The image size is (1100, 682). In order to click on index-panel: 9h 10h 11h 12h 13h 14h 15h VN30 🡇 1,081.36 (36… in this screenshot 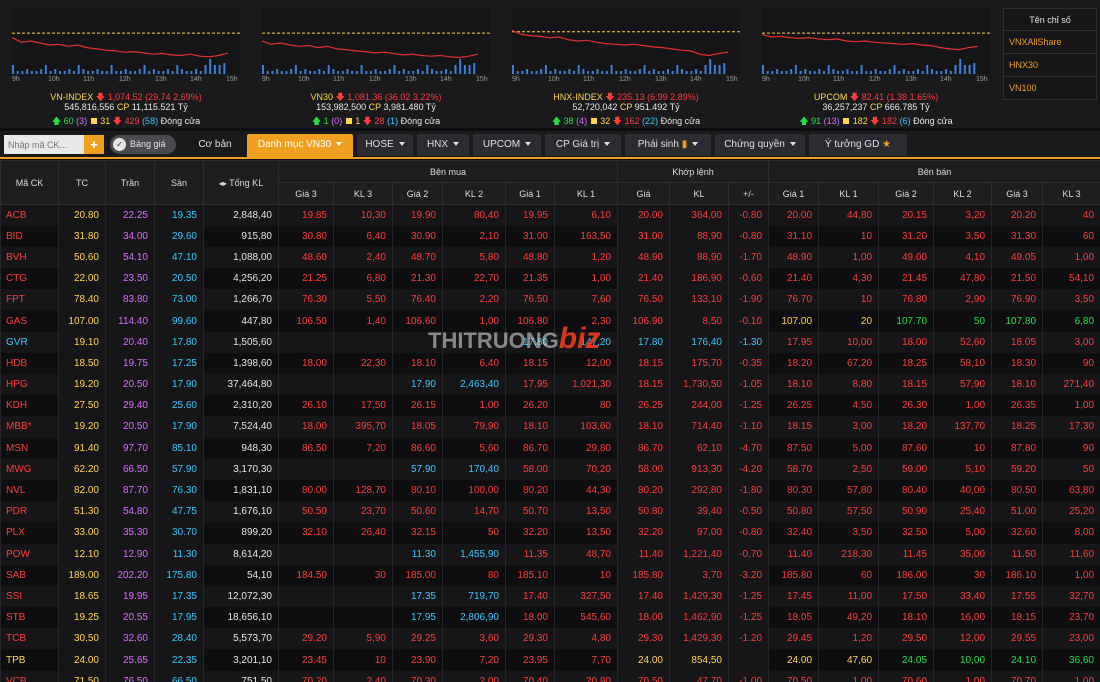, I will do `click(376, 66)`.